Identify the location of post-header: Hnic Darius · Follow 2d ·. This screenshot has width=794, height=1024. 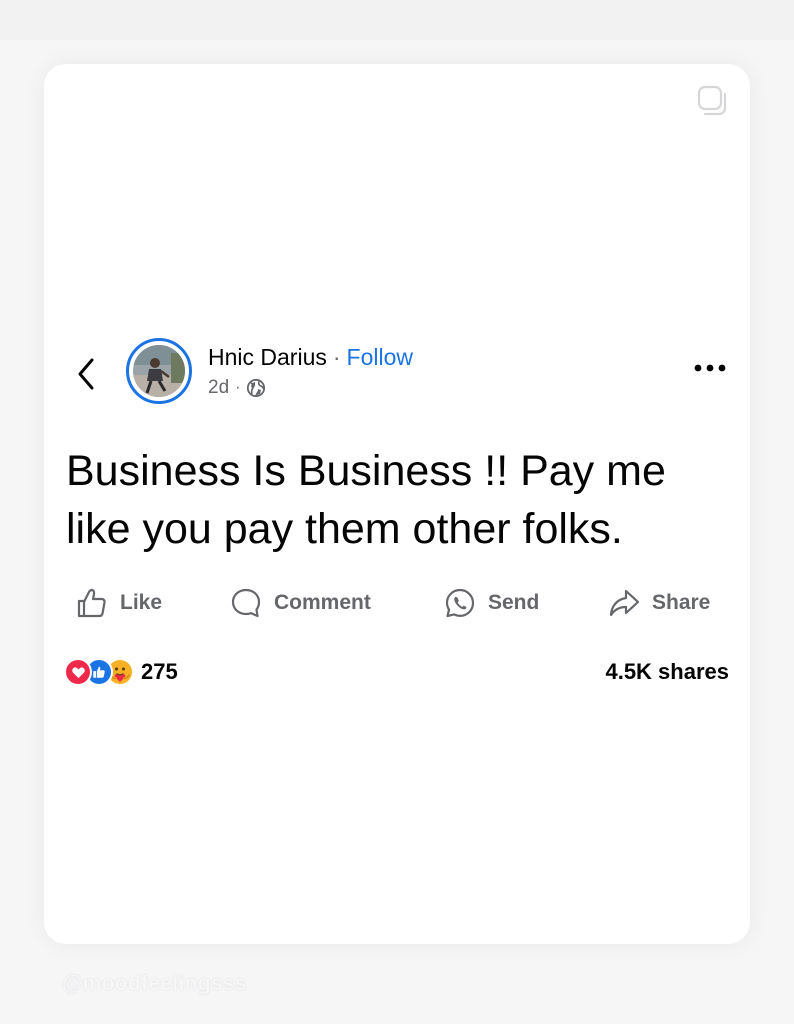
(310, 371).